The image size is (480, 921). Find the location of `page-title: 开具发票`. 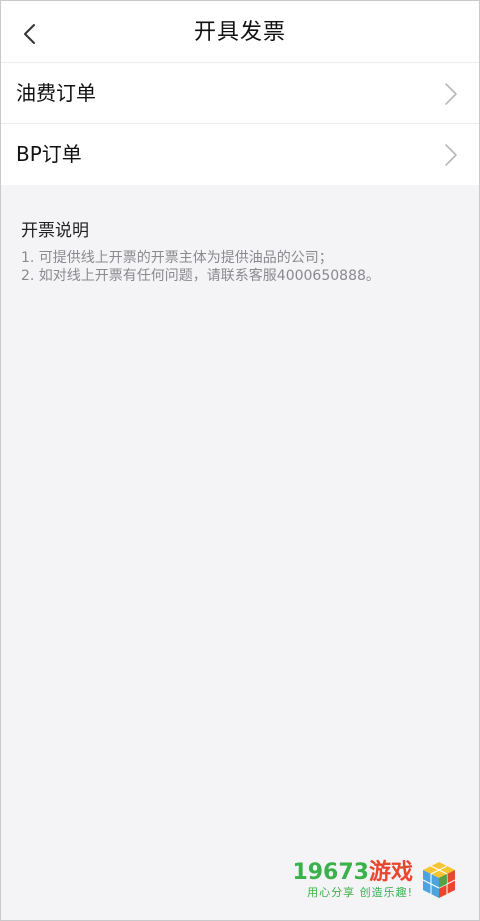

page-title: 开具发票 is located at coordinates (239, 32).